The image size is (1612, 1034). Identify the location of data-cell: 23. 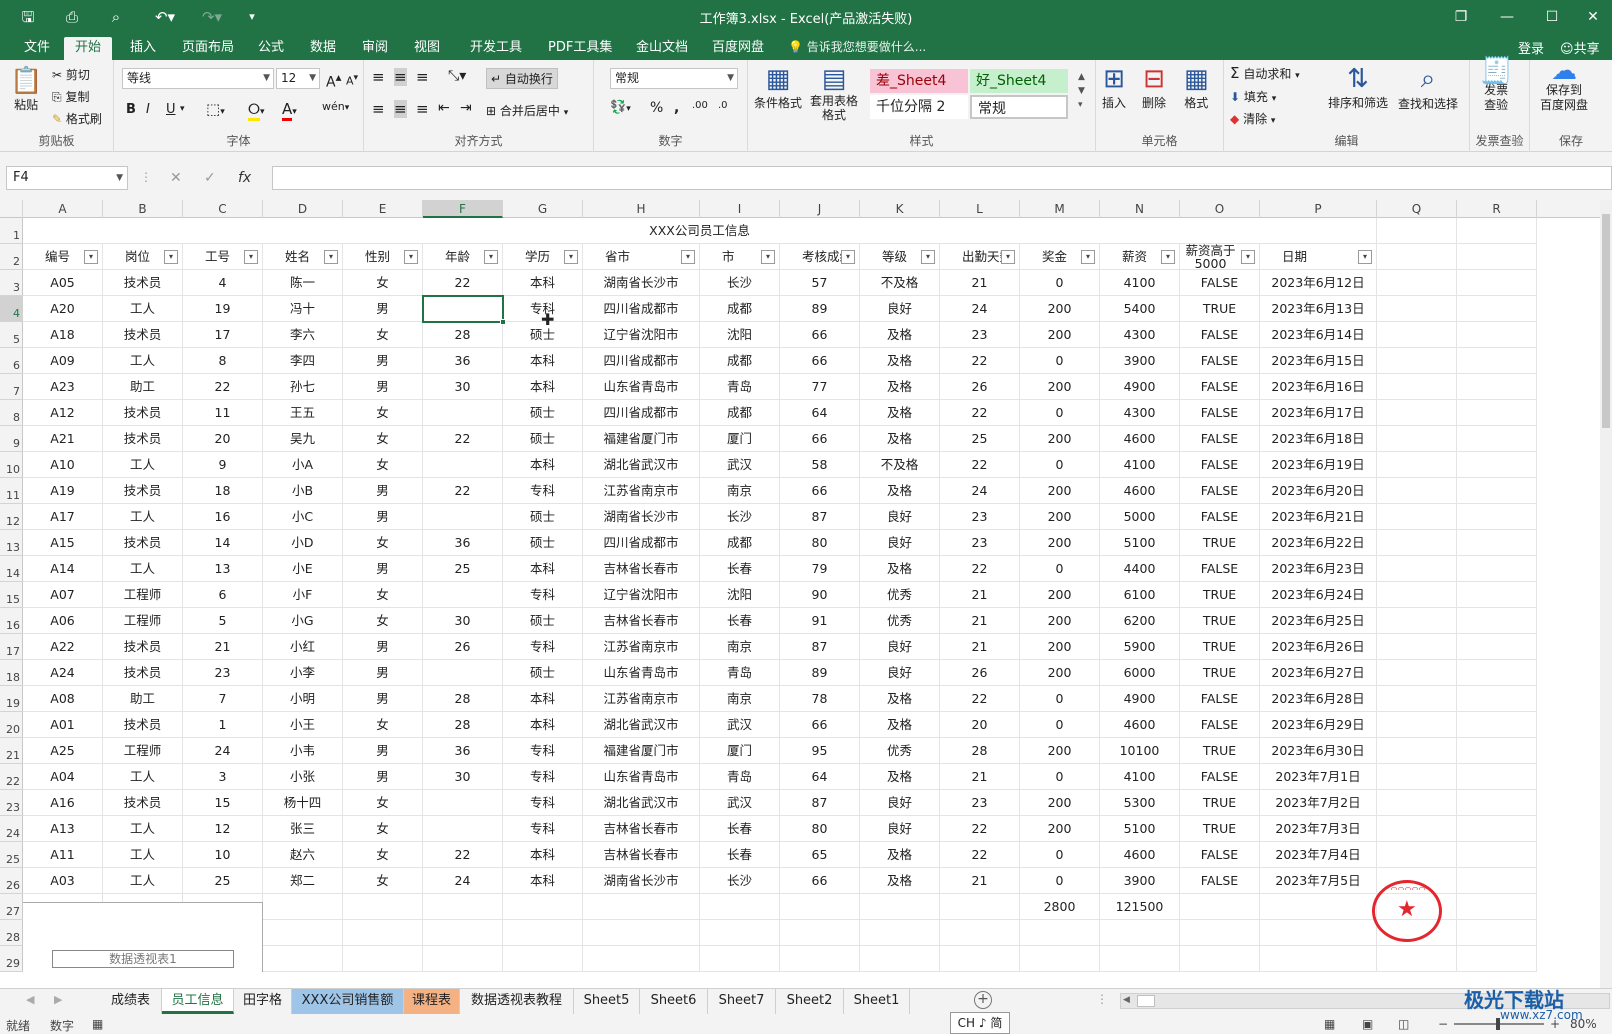
(980, 543).